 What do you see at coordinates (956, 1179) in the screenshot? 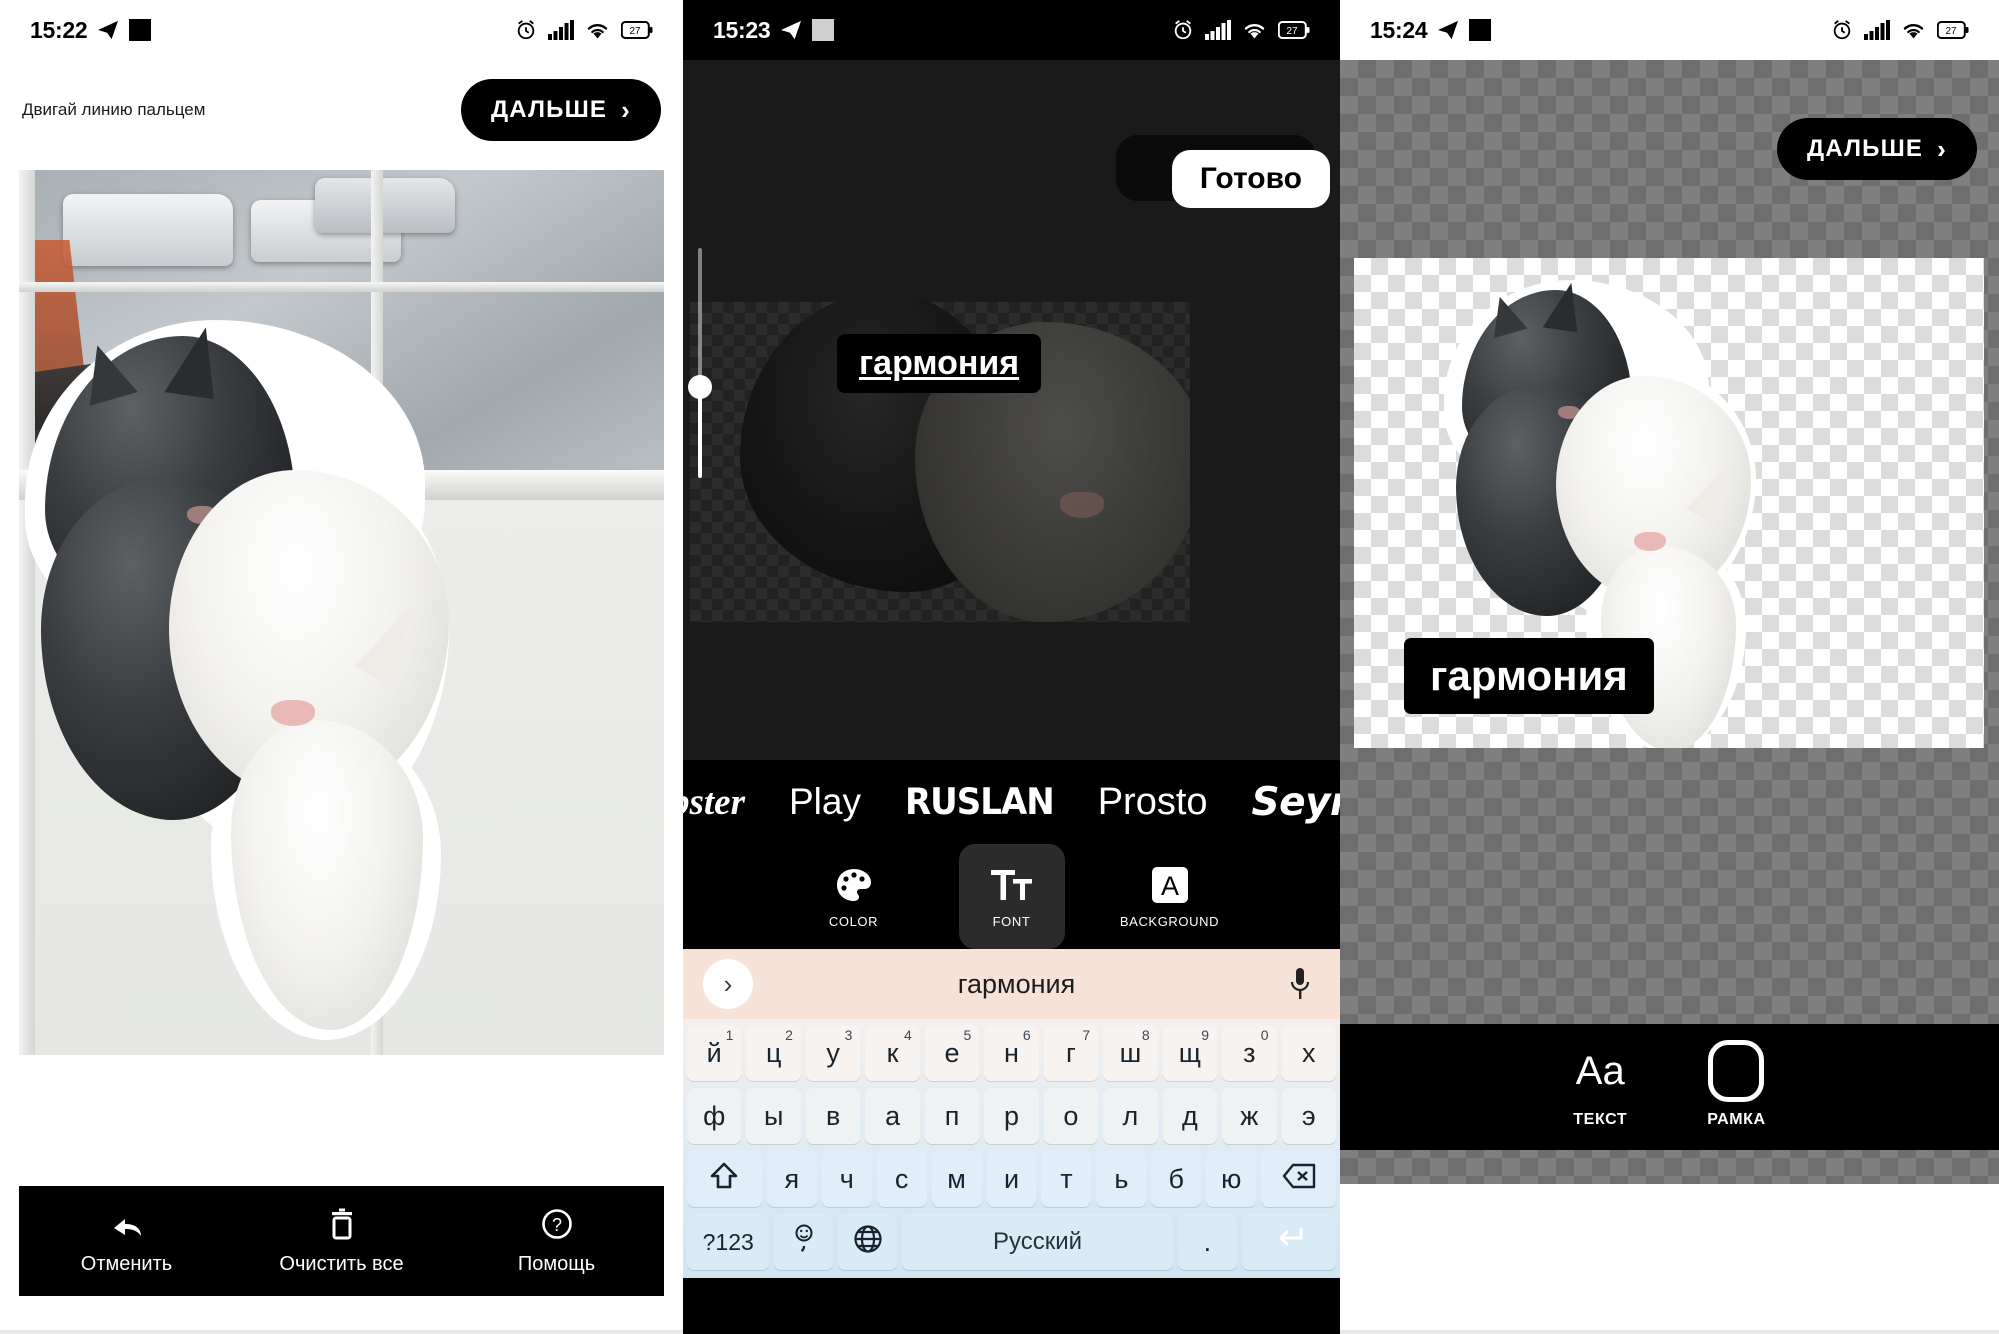
I see `key-м: м` at bounding box center [956, 1179].